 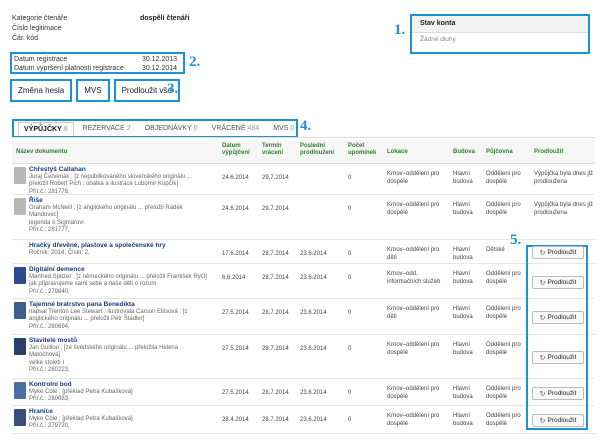 What do you see at coordinates (195, 62) in the screenshot?
I see `callout-2: 2.` at bounding box center [195, 62].